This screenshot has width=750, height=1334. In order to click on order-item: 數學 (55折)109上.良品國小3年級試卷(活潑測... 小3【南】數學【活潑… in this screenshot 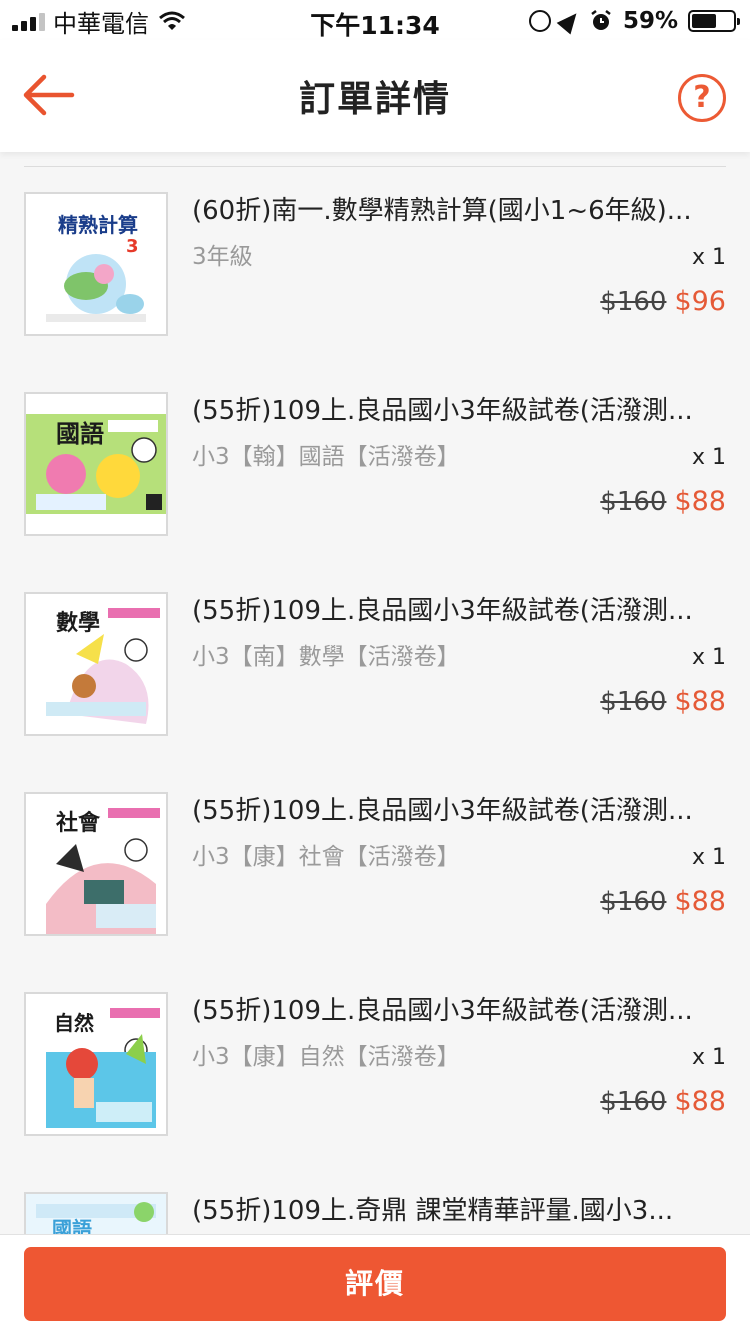, I will do `click(375, 692)`.